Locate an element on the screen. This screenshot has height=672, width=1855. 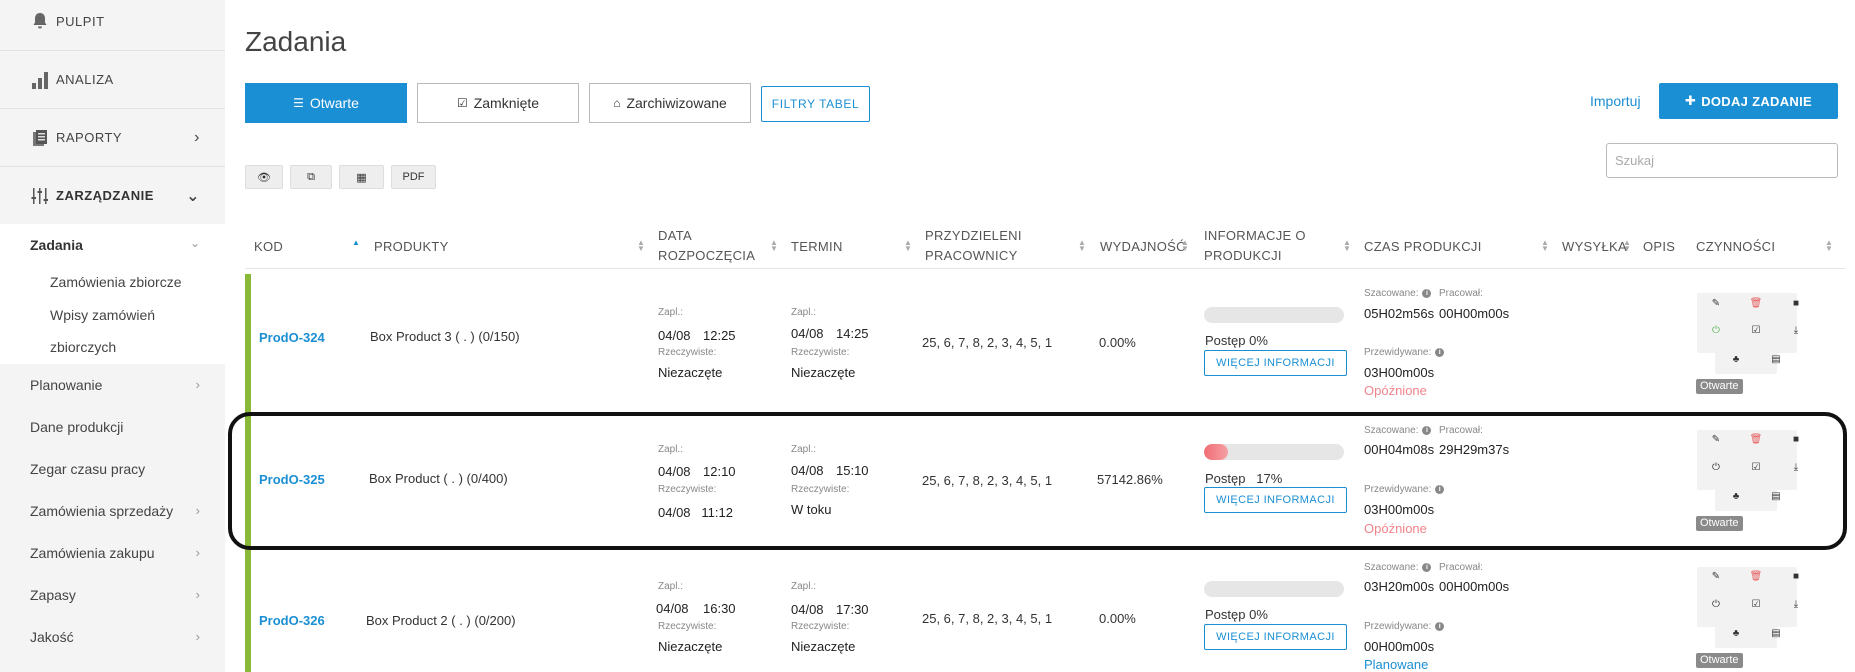
tab-zarchiwizowane: ⌂ Zarchiwizowane is located at coordinates (670, 103).